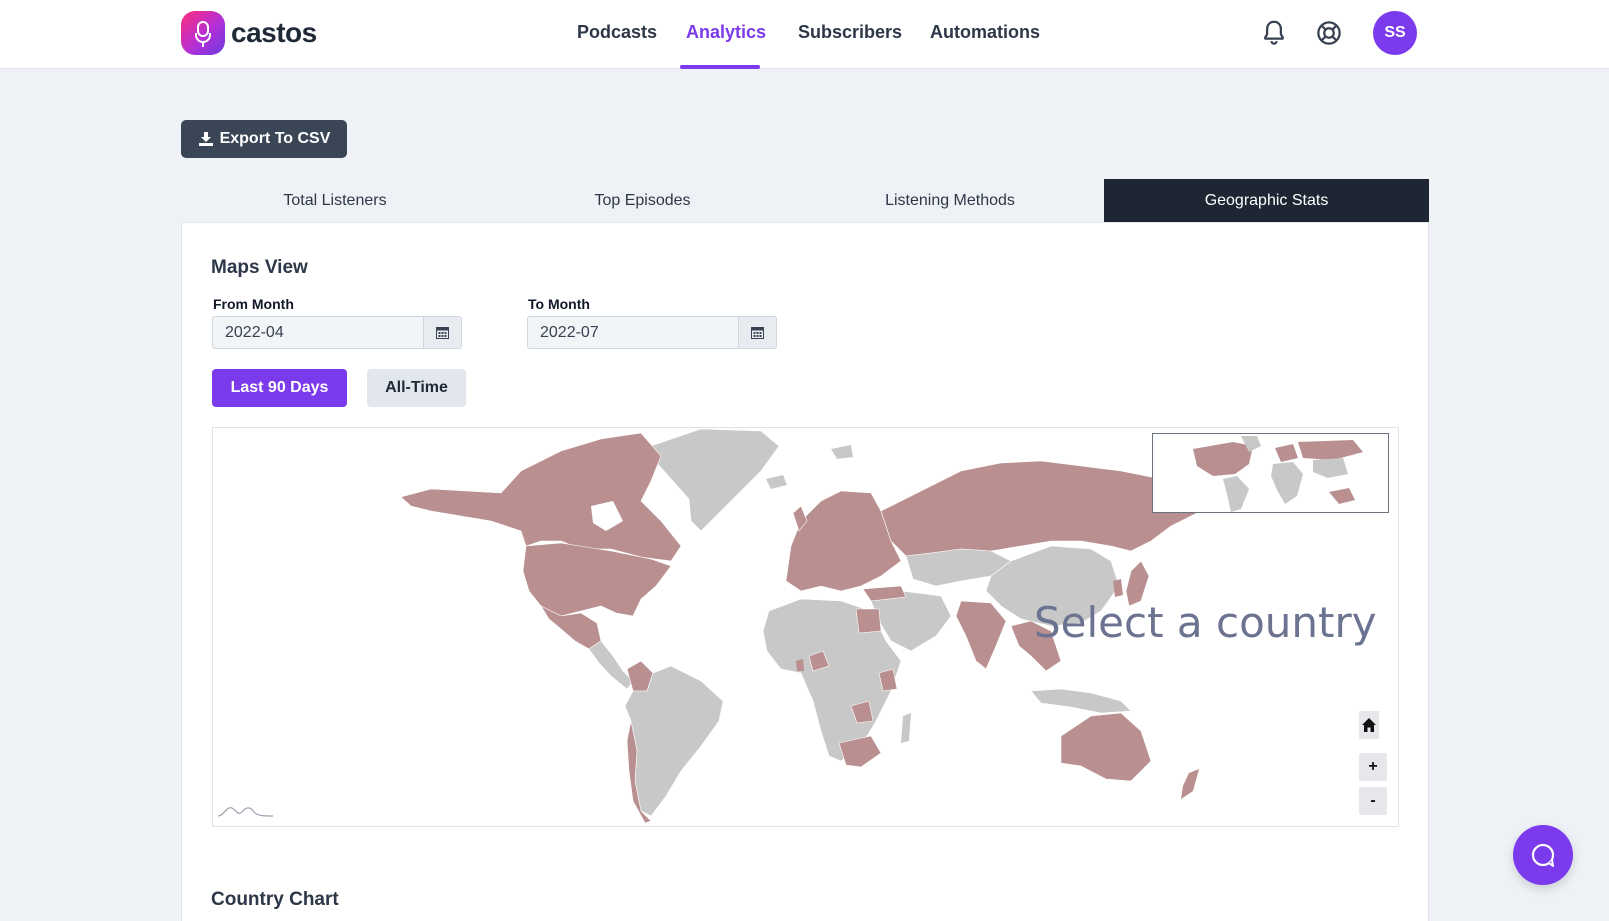  Describe the element at coordinates (541, 497) in the screenshot. I see `country-canada` at that location.